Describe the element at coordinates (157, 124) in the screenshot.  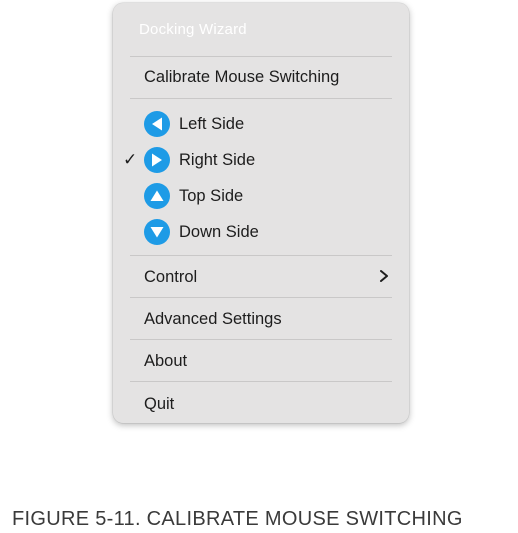
I see `triangle-left-icon` at that location.